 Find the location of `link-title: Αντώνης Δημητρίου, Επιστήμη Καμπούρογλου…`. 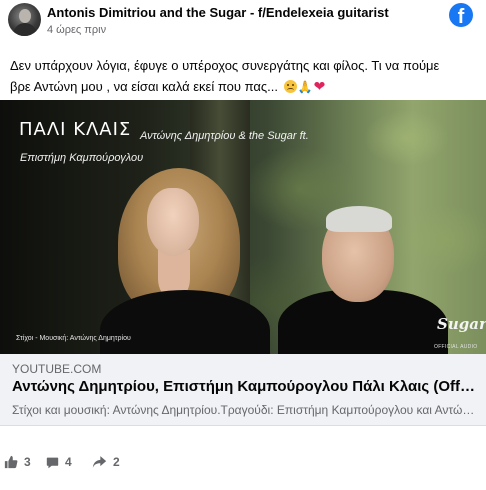

link-title: Αντώνης Δημητρίου, Επιστήμη Καμπούρογλου… is located at coordinates (245, 386).